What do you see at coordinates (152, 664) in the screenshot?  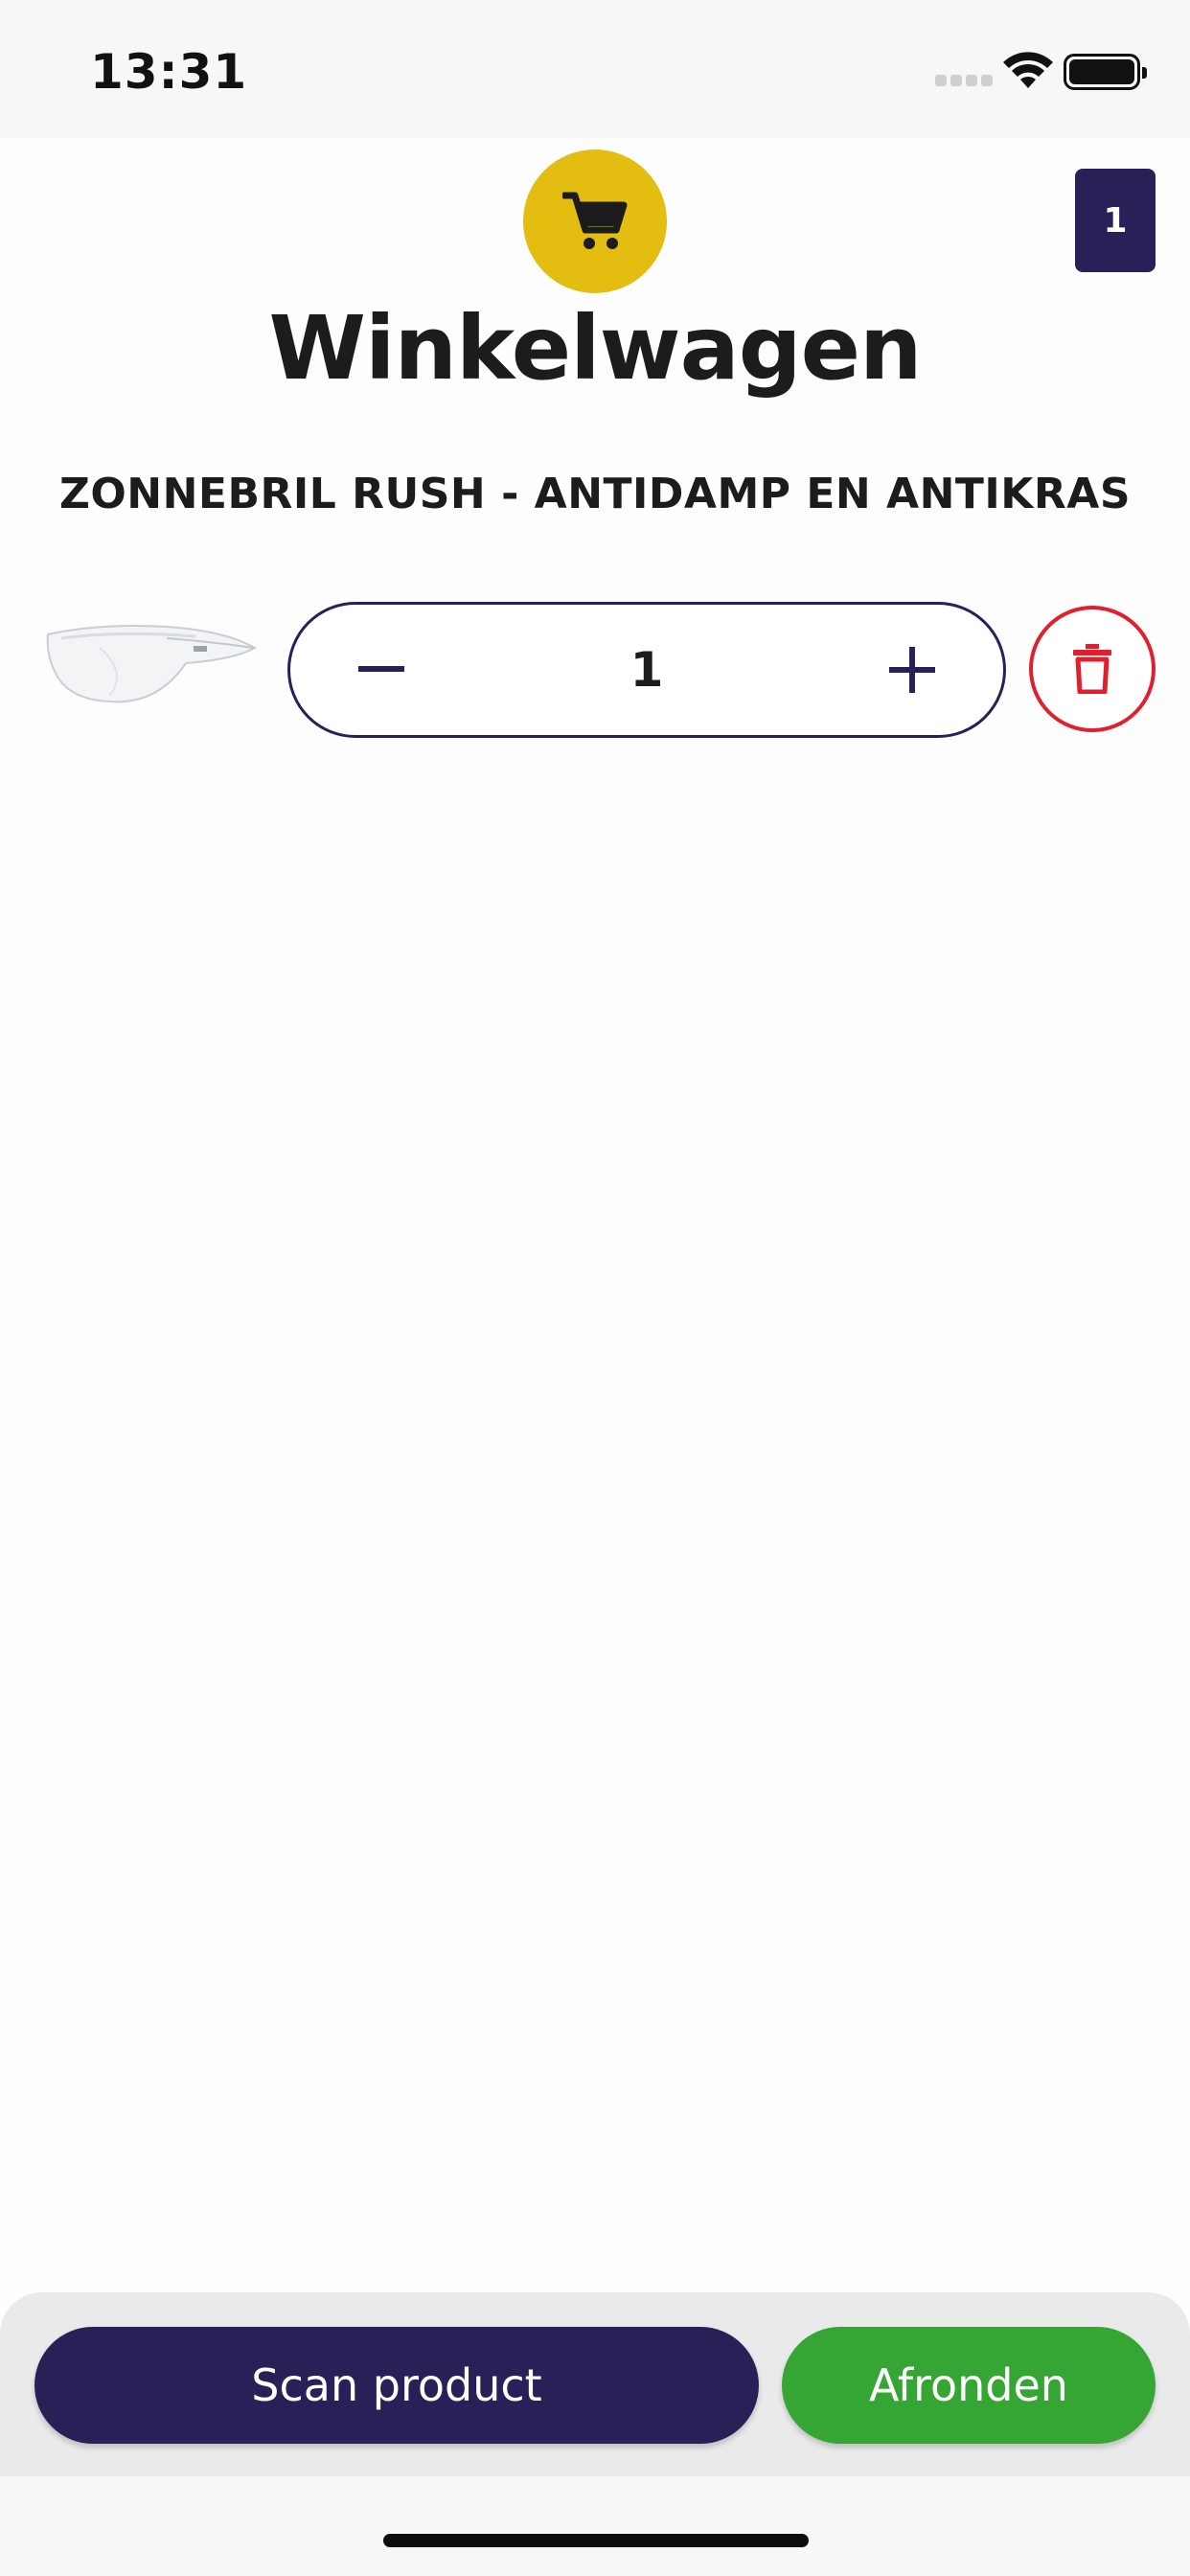 I see `safety-glasses-image` at bounding box center [152, 664].